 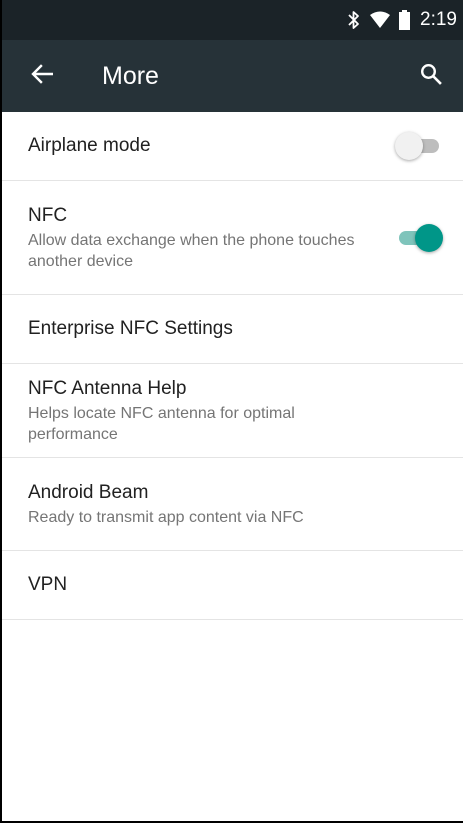 I want to click on nfc-toggle, so click(x=420, y=237).